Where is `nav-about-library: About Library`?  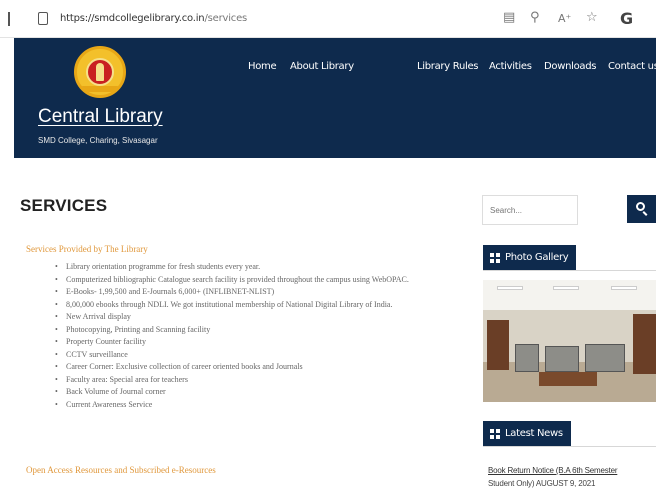
nav-about-library: About Library is located at coordinates (322, 66).